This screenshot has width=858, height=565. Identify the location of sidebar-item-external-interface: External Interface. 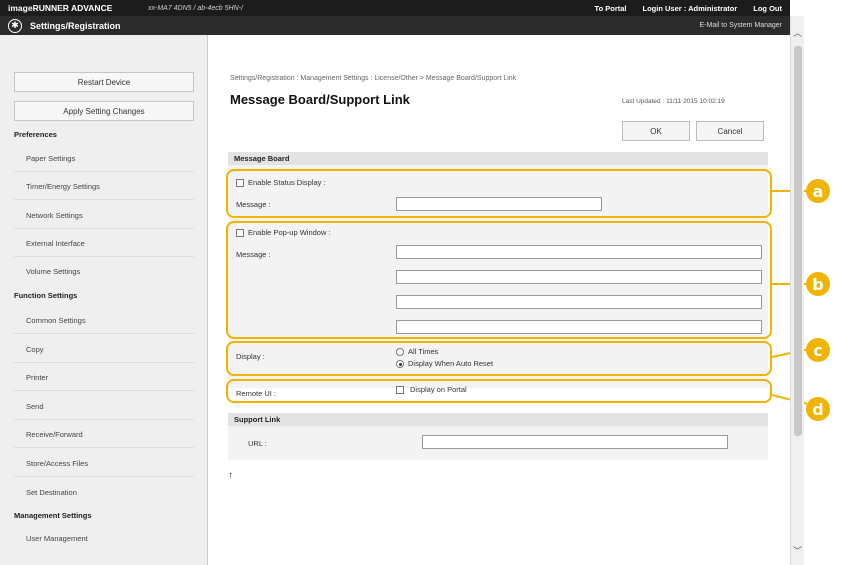
(55, 243).